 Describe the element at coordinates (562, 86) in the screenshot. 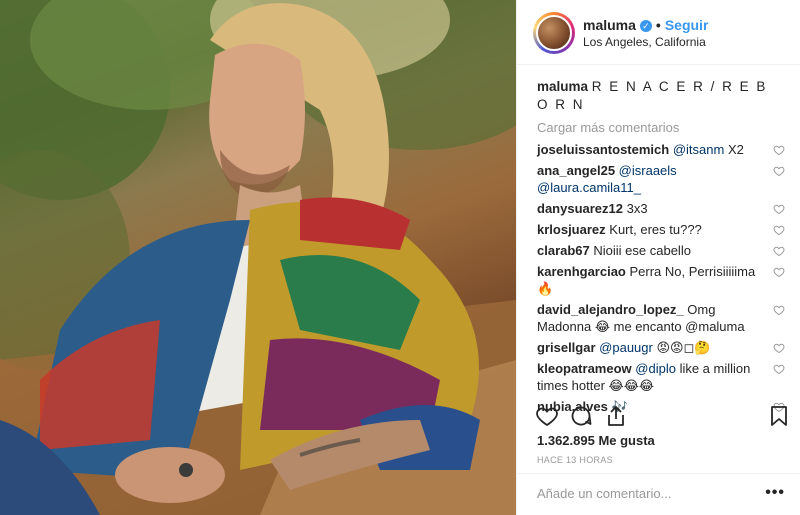

I see `caption-username: maluma` at that location.